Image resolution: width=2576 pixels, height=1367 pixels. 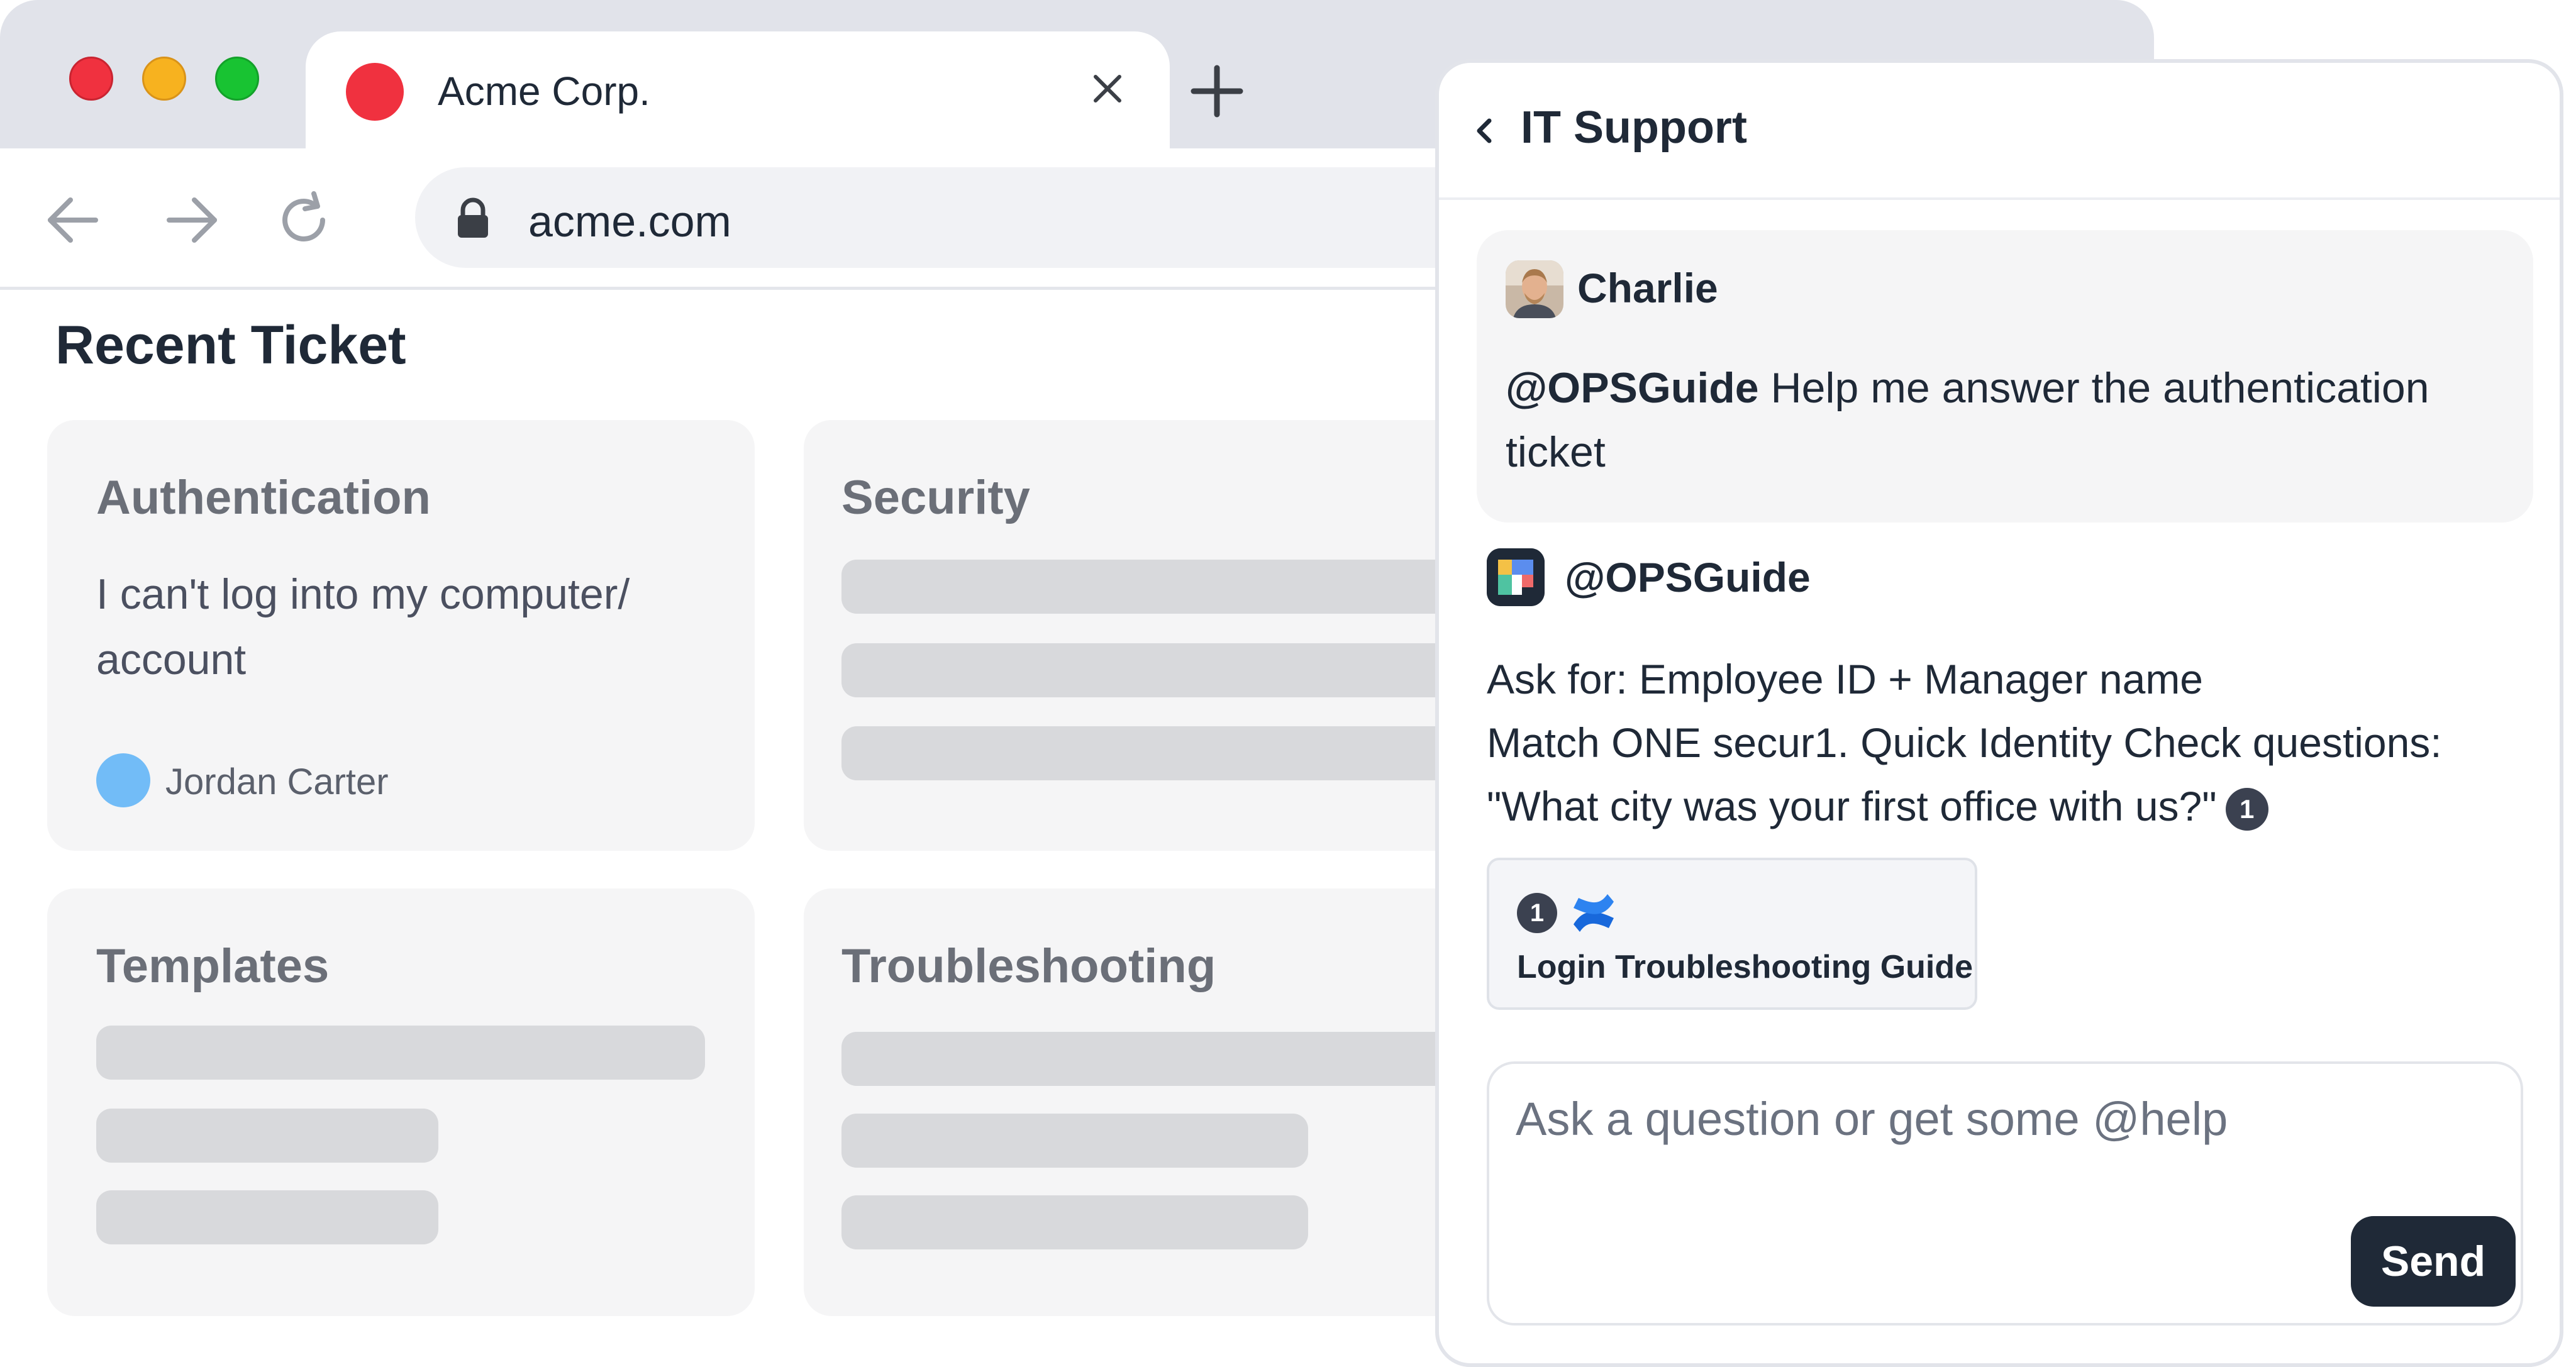 What do you see at coordinates (73, 220) in the screenshot?
I see `back-arrow-icon` at bounding box center [73, 220].